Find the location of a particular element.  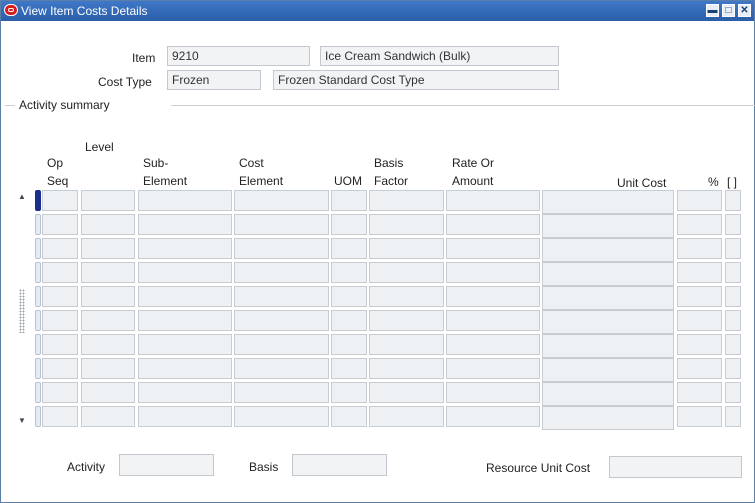

resource-unit-cost-field is located at coordinates (675, 467).